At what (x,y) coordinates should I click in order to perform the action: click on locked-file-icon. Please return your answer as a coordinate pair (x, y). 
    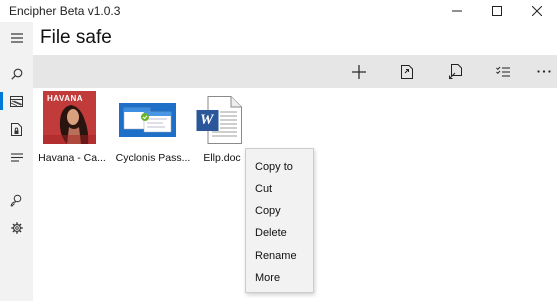
    Looking at the image, I should click on (16, 129).